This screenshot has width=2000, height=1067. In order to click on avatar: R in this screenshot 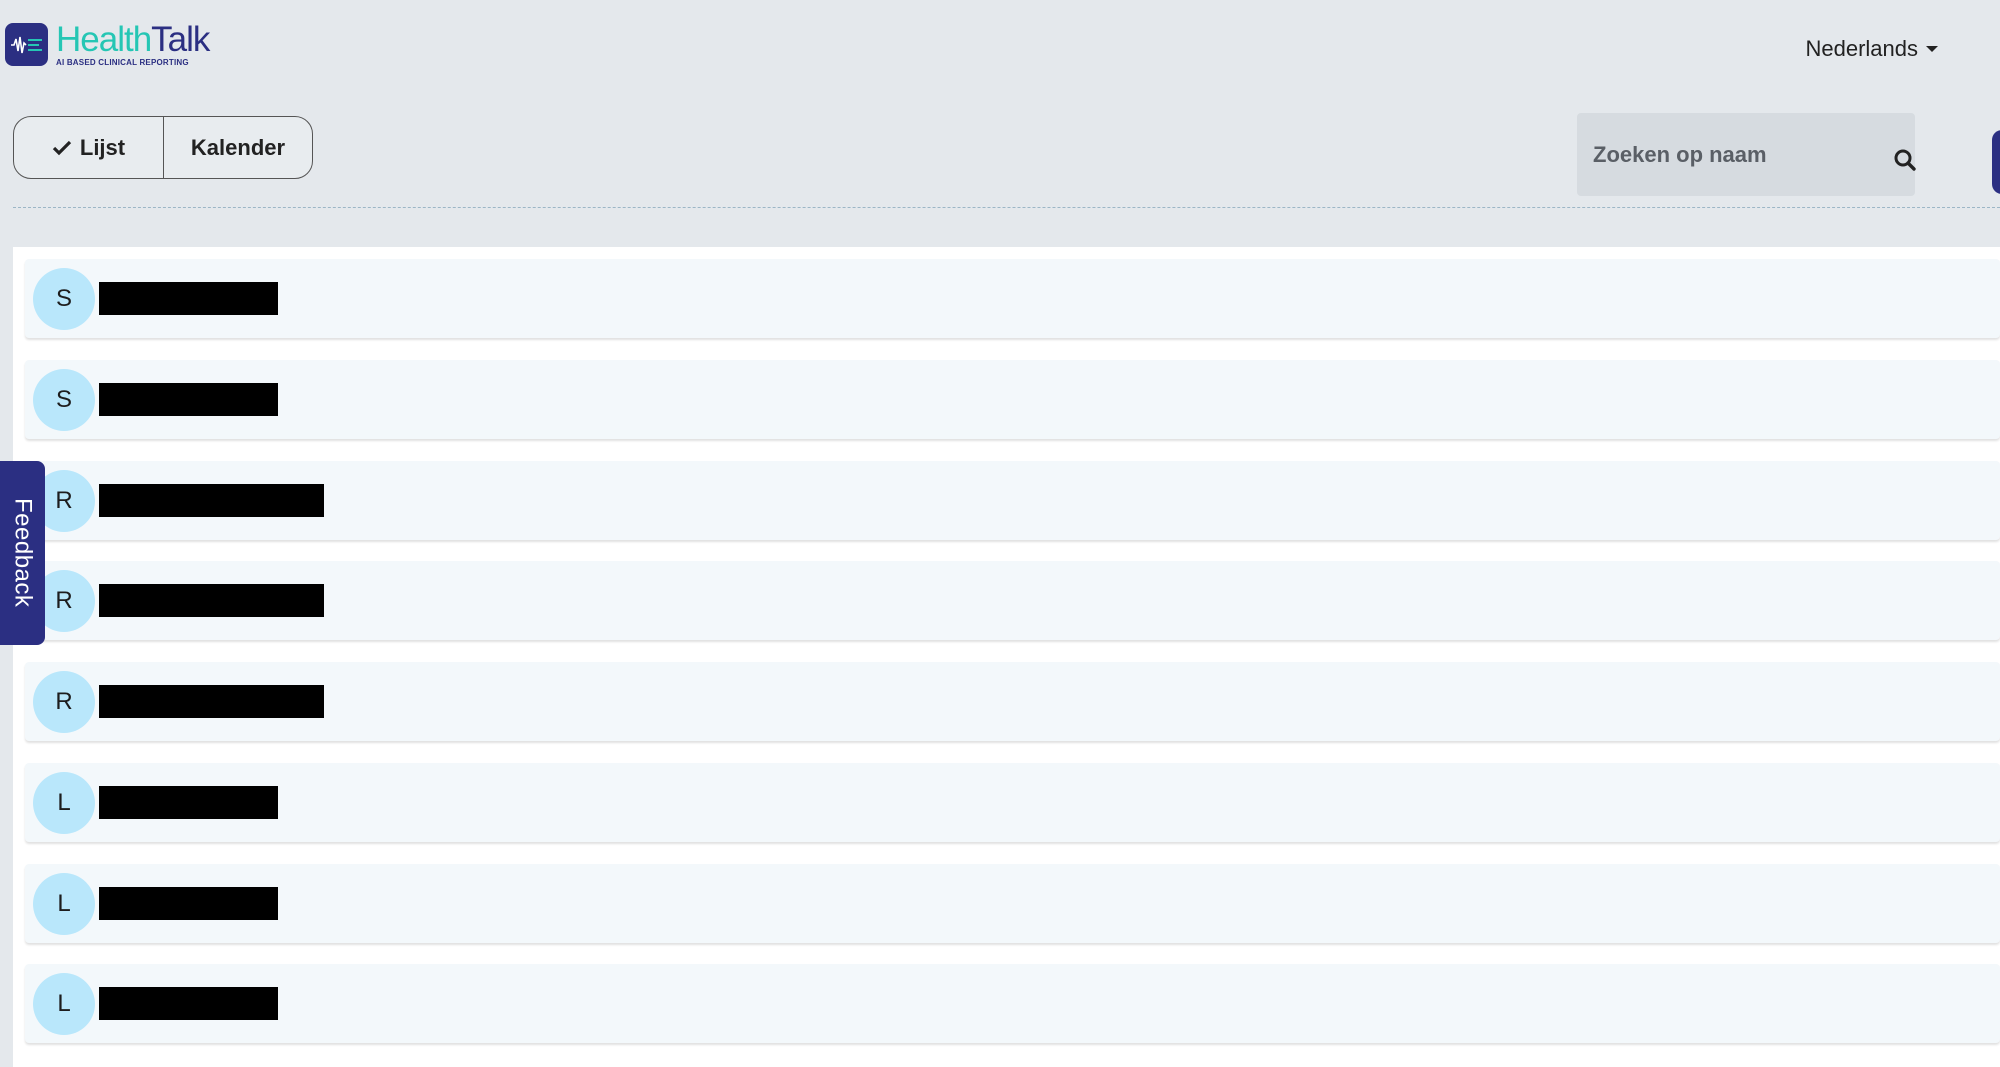, I will do `click(64, 701)`.